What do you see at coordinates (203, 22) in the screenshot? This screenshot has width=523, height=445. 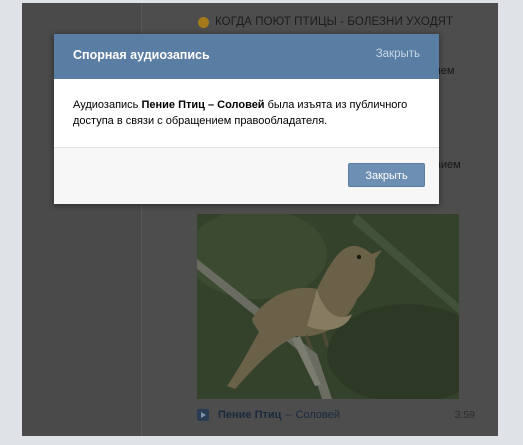 I see `emoji-icon` at bounding box center [203, 22].